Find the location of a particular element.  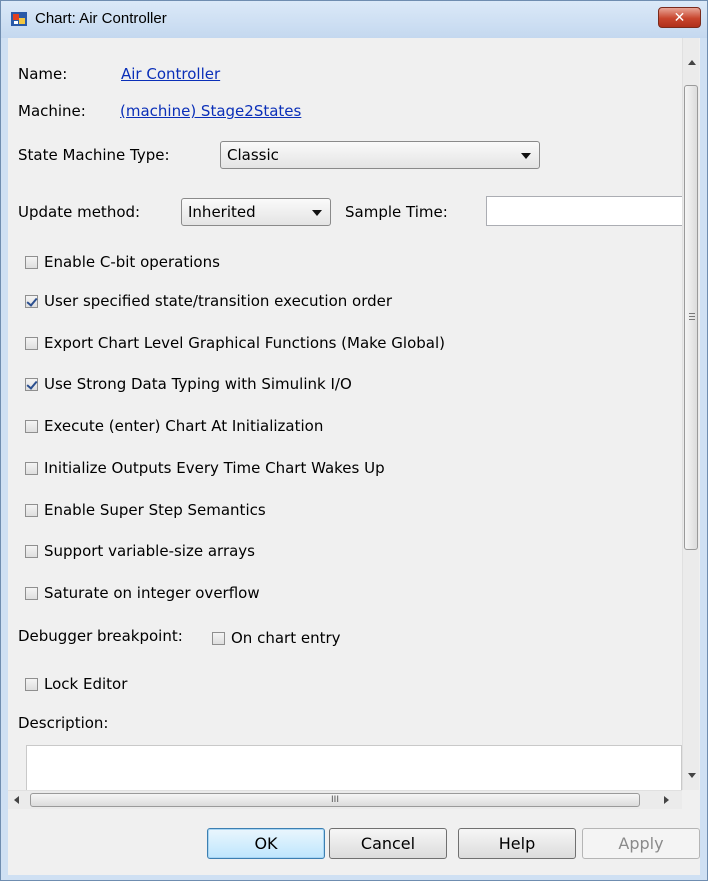

on-chart-entry-checkbox: On chart entry is located at coordinates (276, 638).